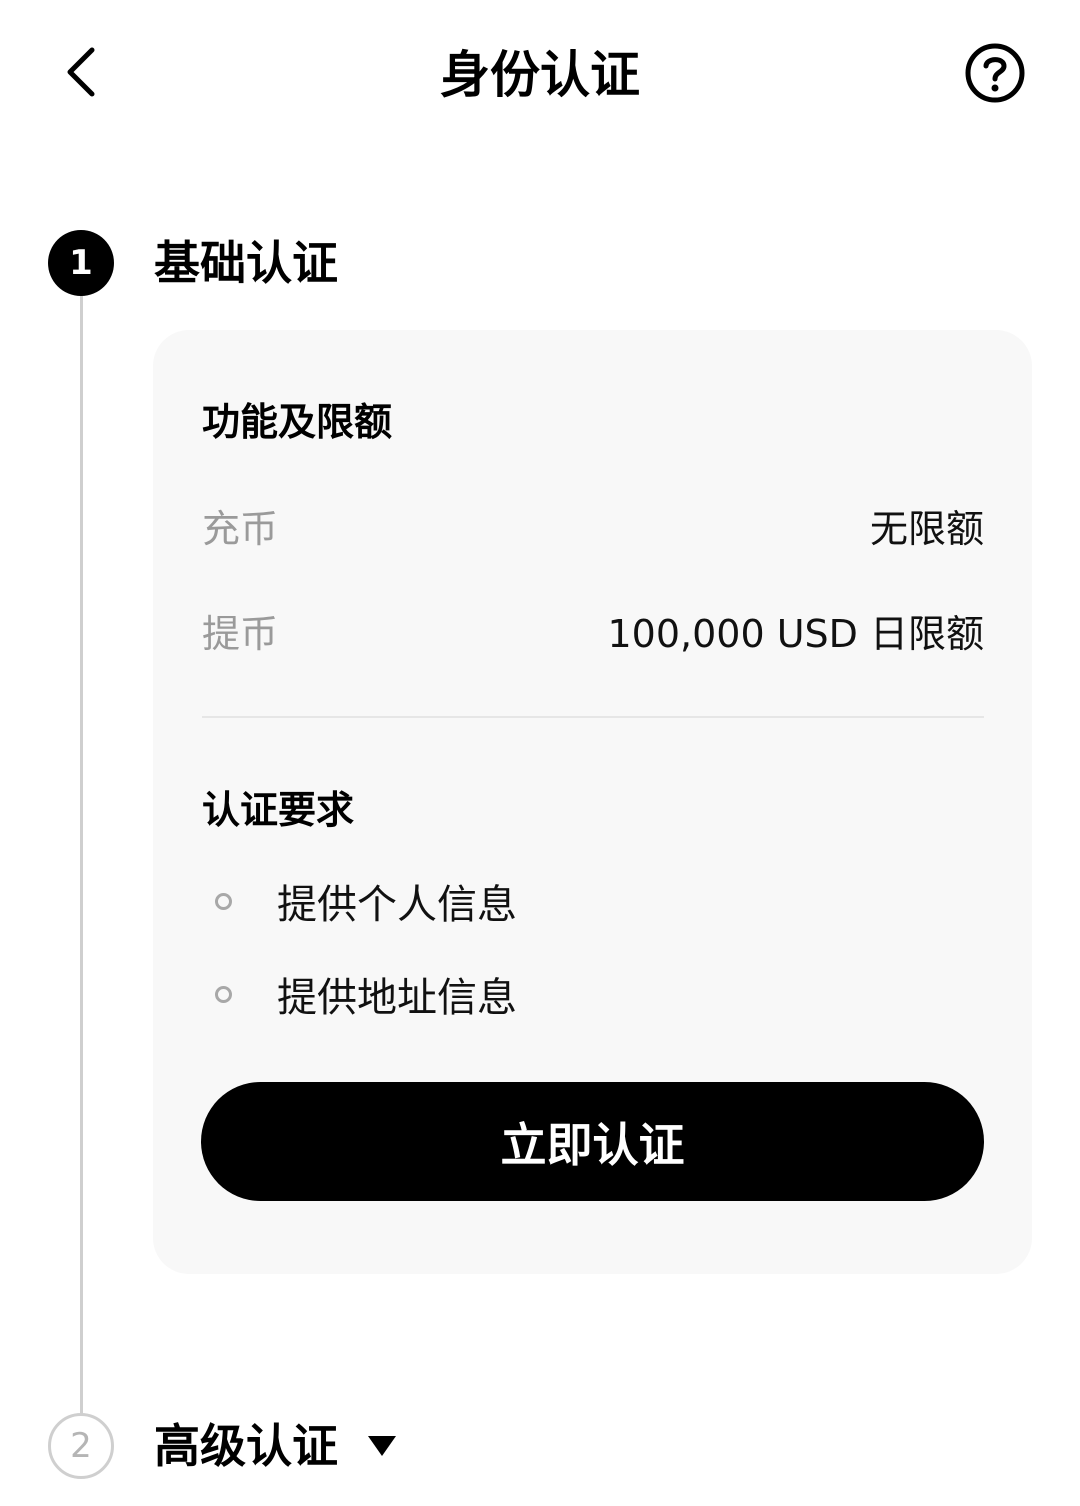 This screenshot has width=1080, height=1506. What do you see at coordinates (297, 422) in the screenshot?
I see `limits-section-title: 功能及限额` at bounding box center [297, 422].